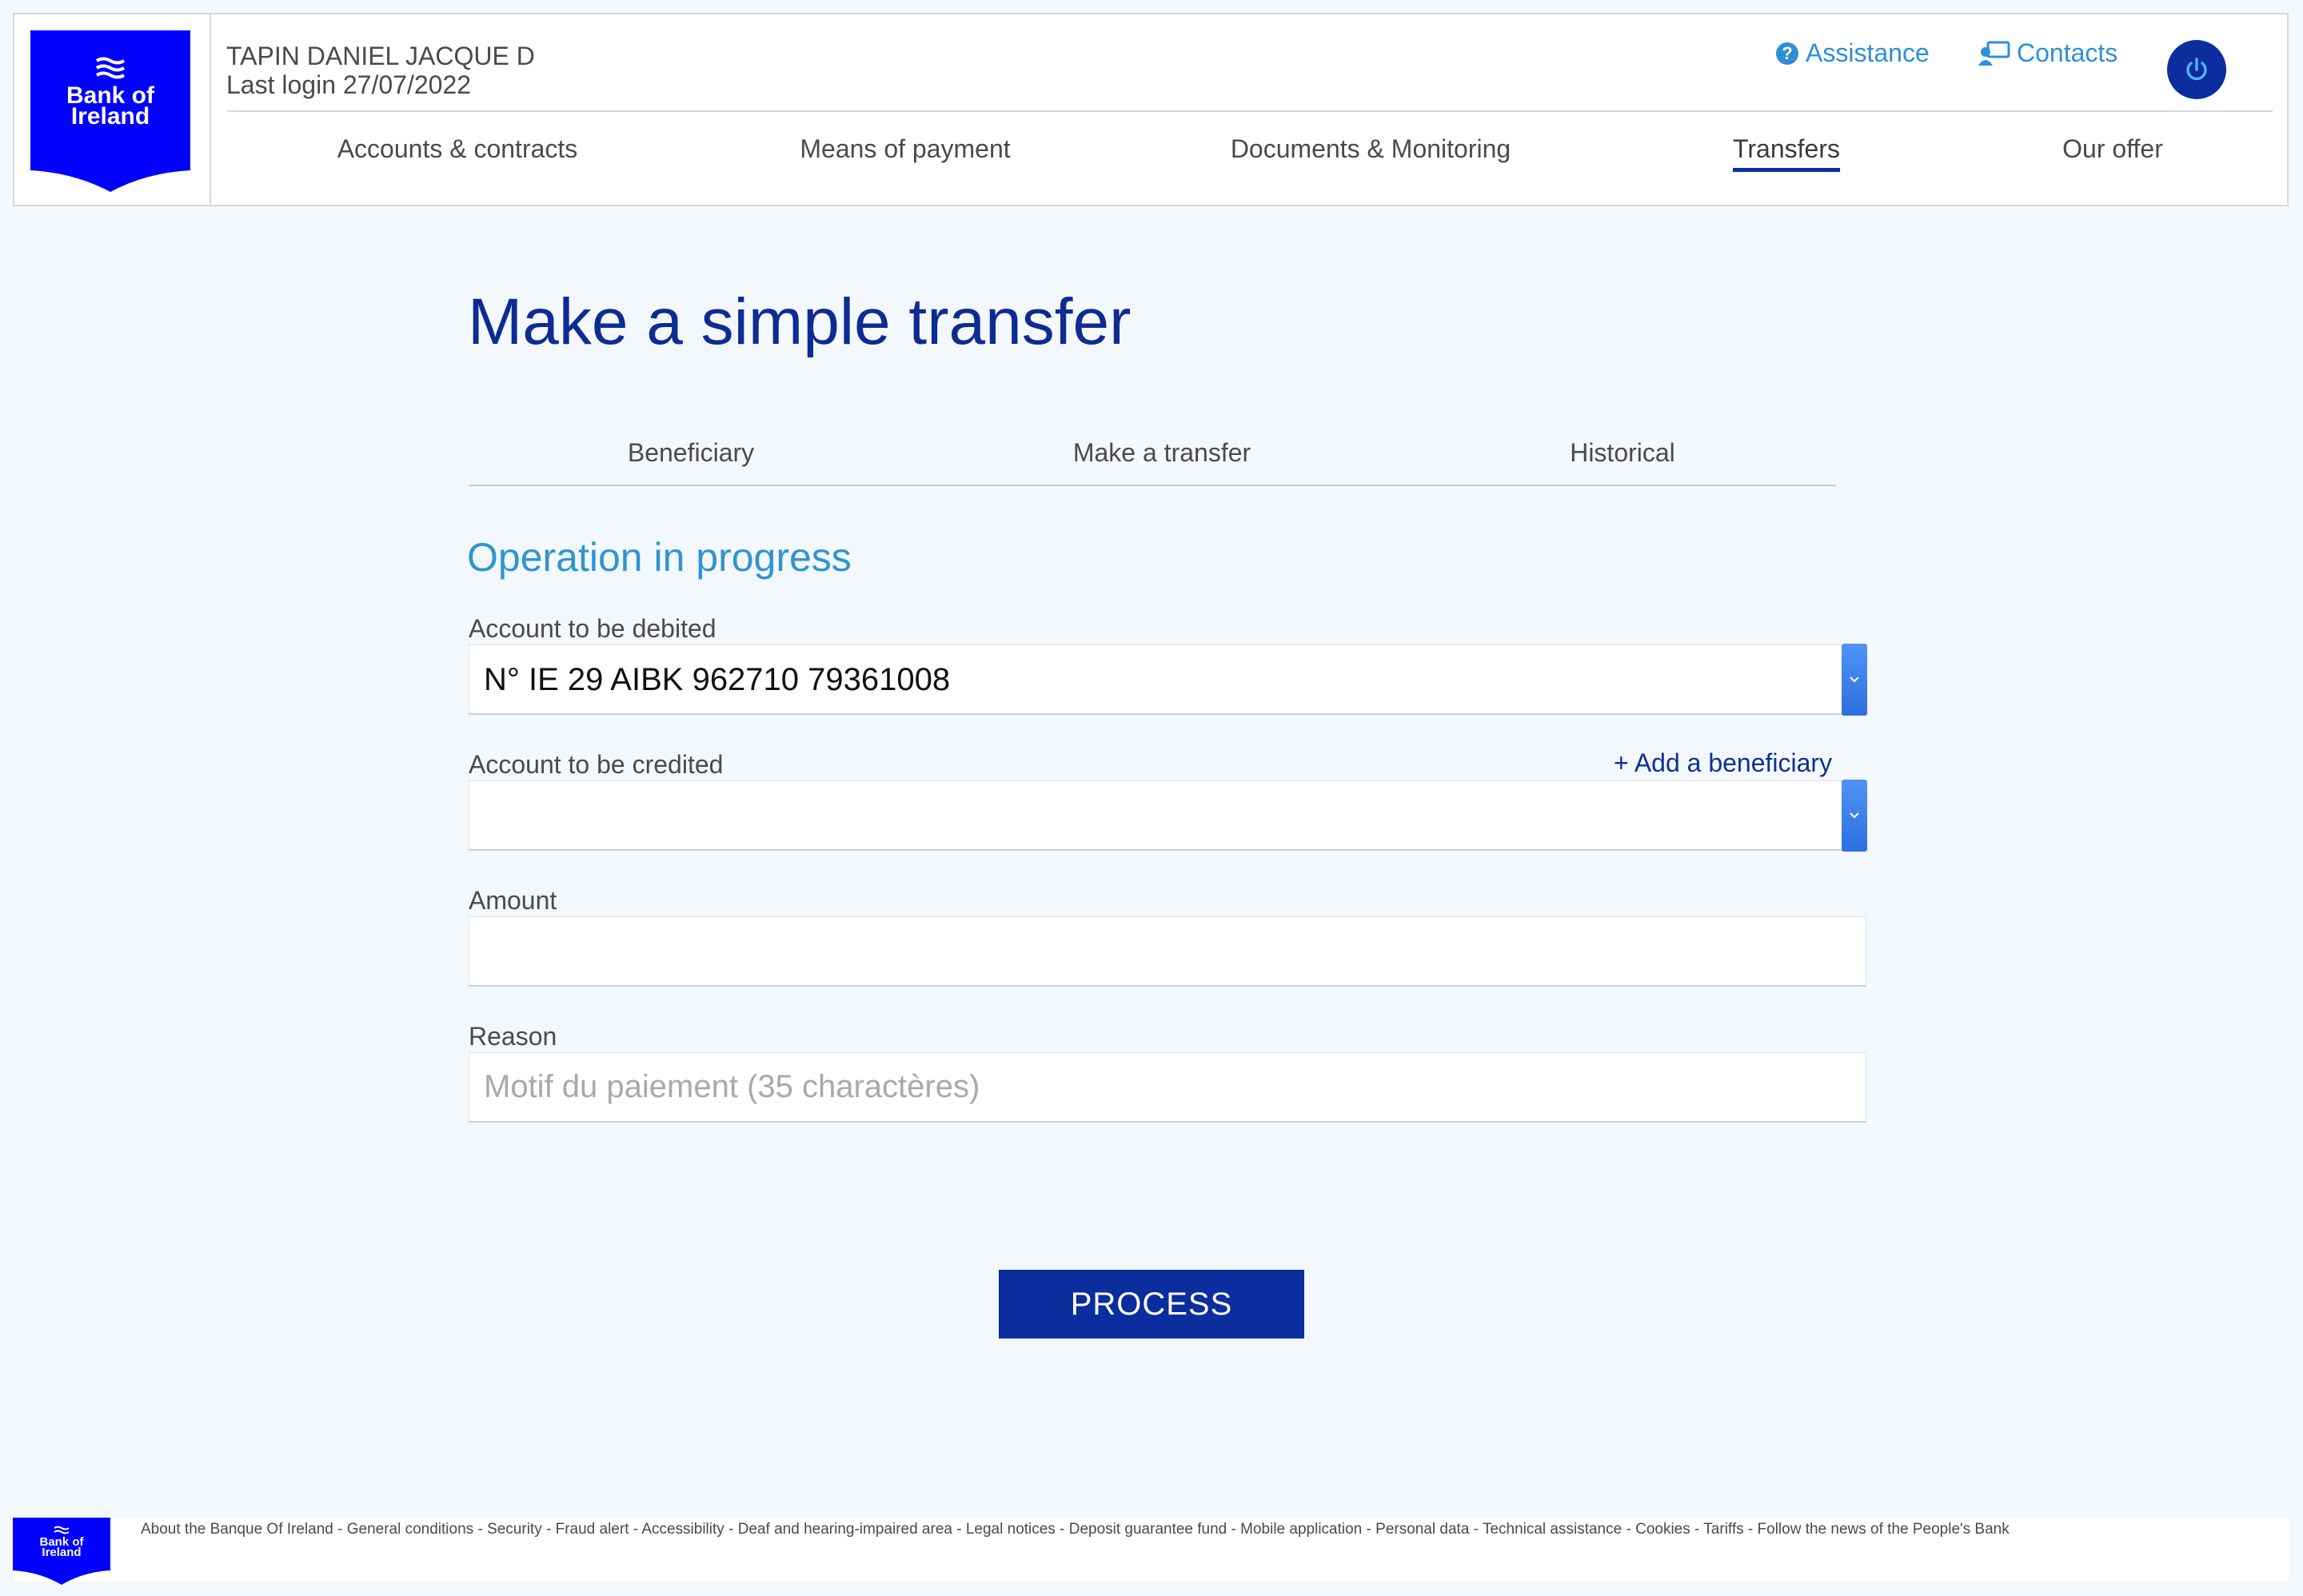  I want to click on footer-brand-line-2: Ireland, so click(61, 1552).